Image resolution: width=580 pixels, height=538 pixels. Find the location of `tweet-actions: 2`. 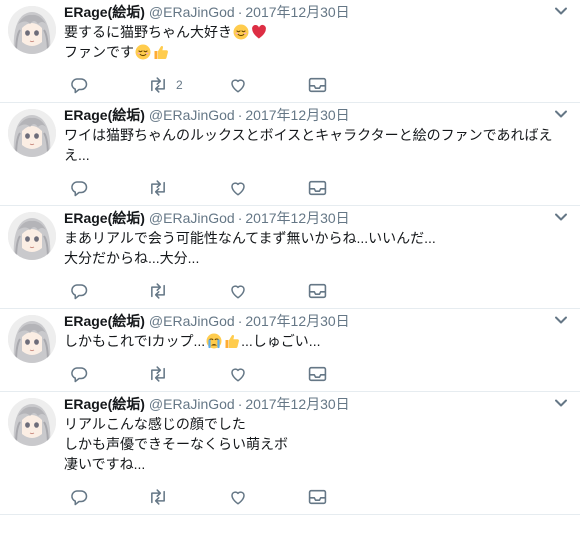

tweet-actions: 2 is located at coordinates (307, 86).